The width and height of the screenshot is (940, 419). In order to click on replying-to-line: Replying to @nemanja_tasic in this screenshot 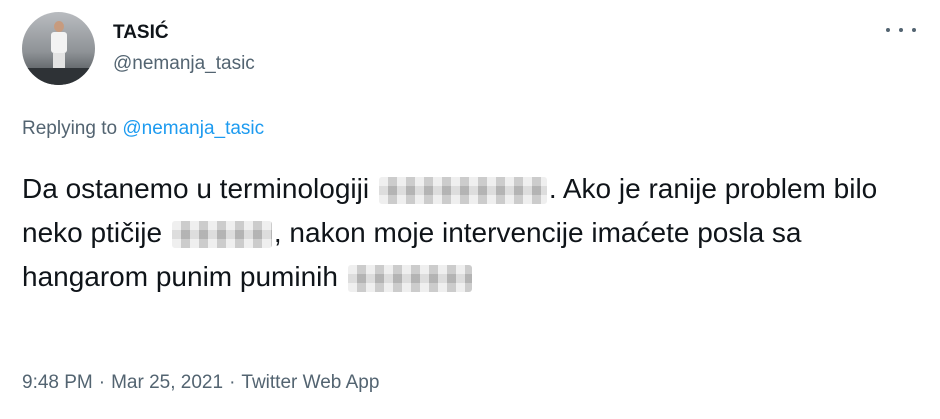, I will do `click(143, 129)`.